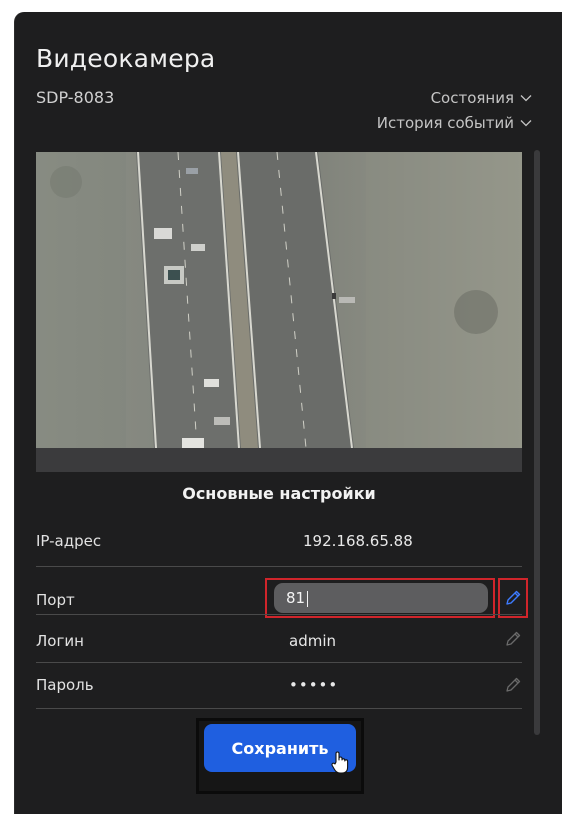 Image resolution: width=562 pixels, height=814 pixels. I want to click on password-label: Пароль, so click(65, 685).